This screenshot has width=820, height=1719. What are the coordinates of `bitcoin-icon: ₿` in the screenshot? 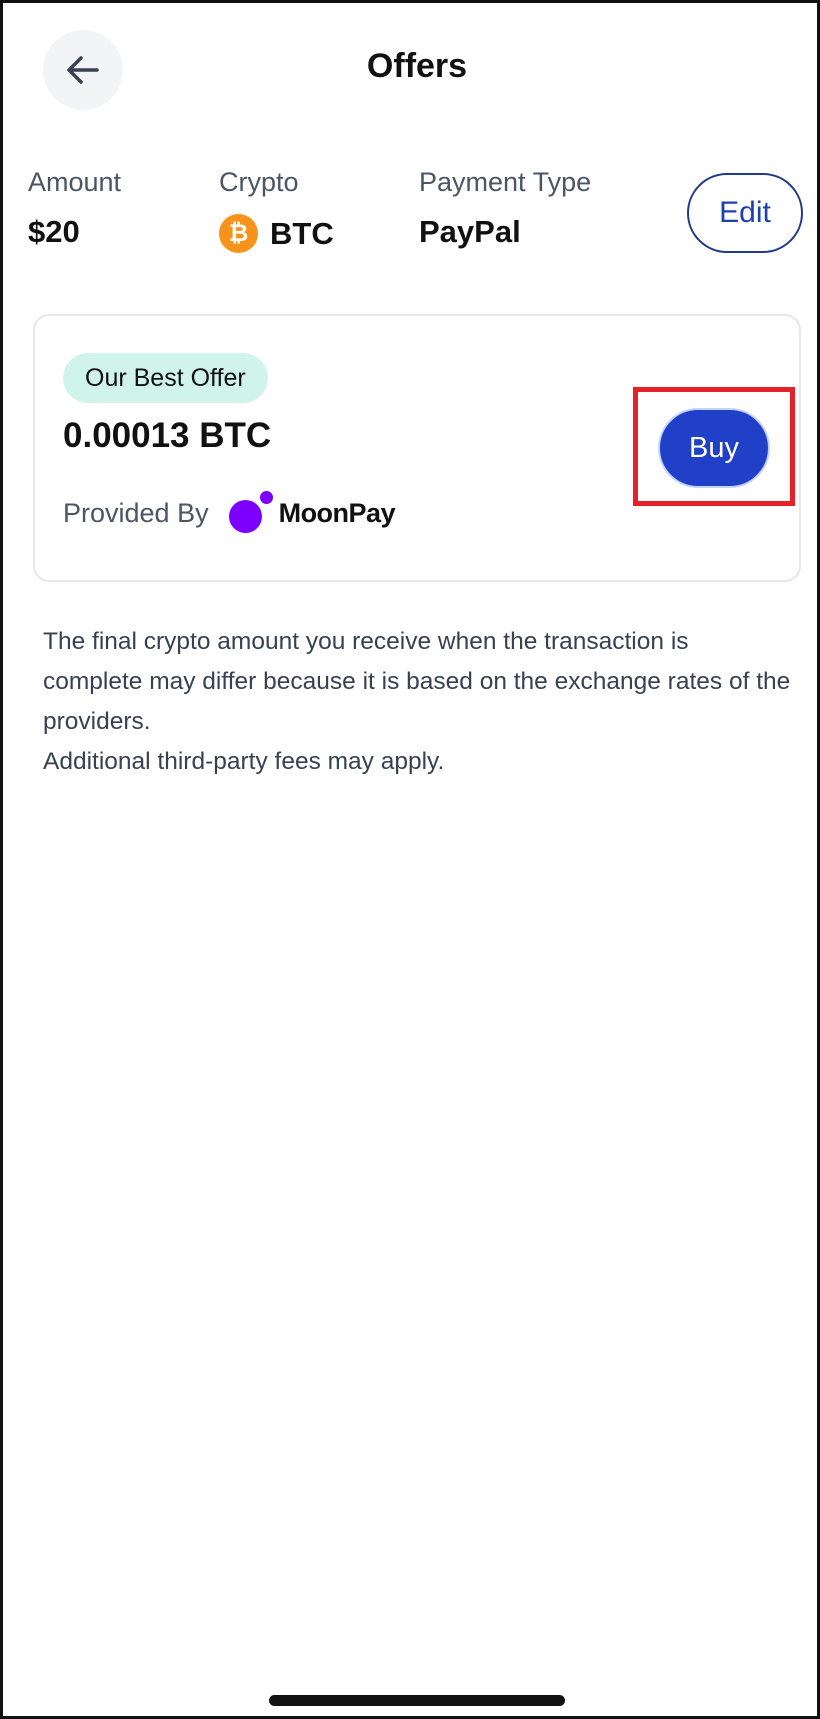 It's located at (238, 233).